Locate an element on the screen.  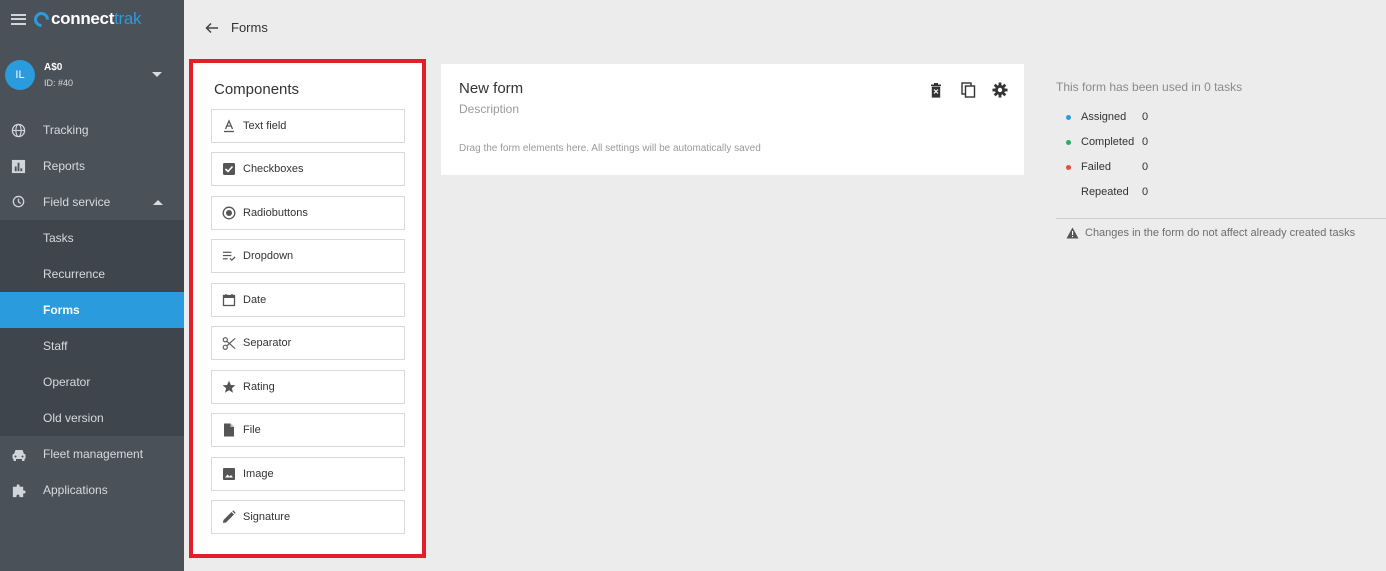
car-icon is located at coordinates (18, 454).